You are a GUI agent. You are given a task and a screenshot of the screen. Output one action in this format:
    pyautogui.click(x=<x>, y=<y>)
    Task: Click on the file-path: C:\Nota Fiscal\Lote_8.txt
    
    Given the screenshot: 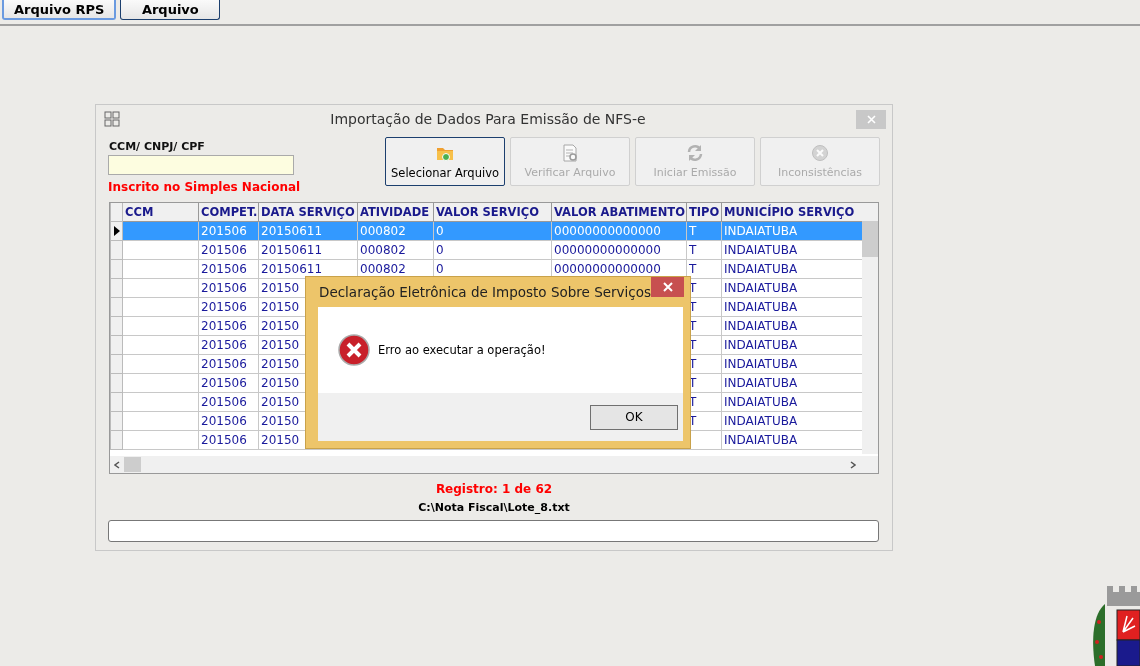 What is the action you would take?
    pyautogui.click(x=494, y=507)
    